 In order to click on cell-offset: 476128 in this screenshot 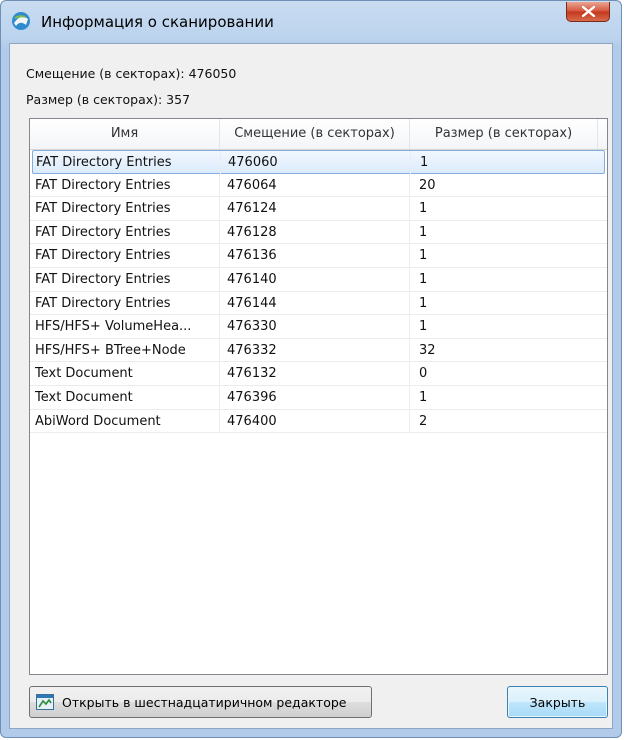, I will do `click(315, 232)`.